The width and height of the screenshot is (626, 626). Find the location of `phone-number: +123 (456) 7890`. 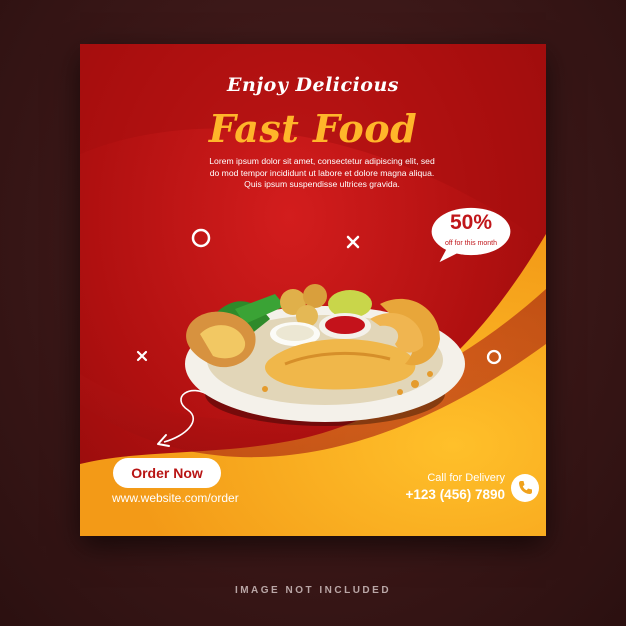

phone-number: +123 (456) 7890 is located at coordinates (441, 494).